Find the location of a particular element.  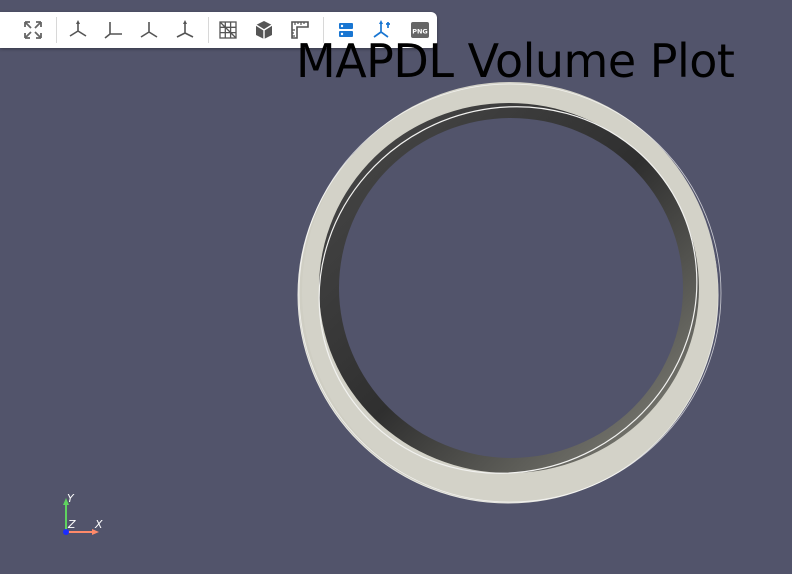

mesh-grid-icon is located at coordinates (228, 30).